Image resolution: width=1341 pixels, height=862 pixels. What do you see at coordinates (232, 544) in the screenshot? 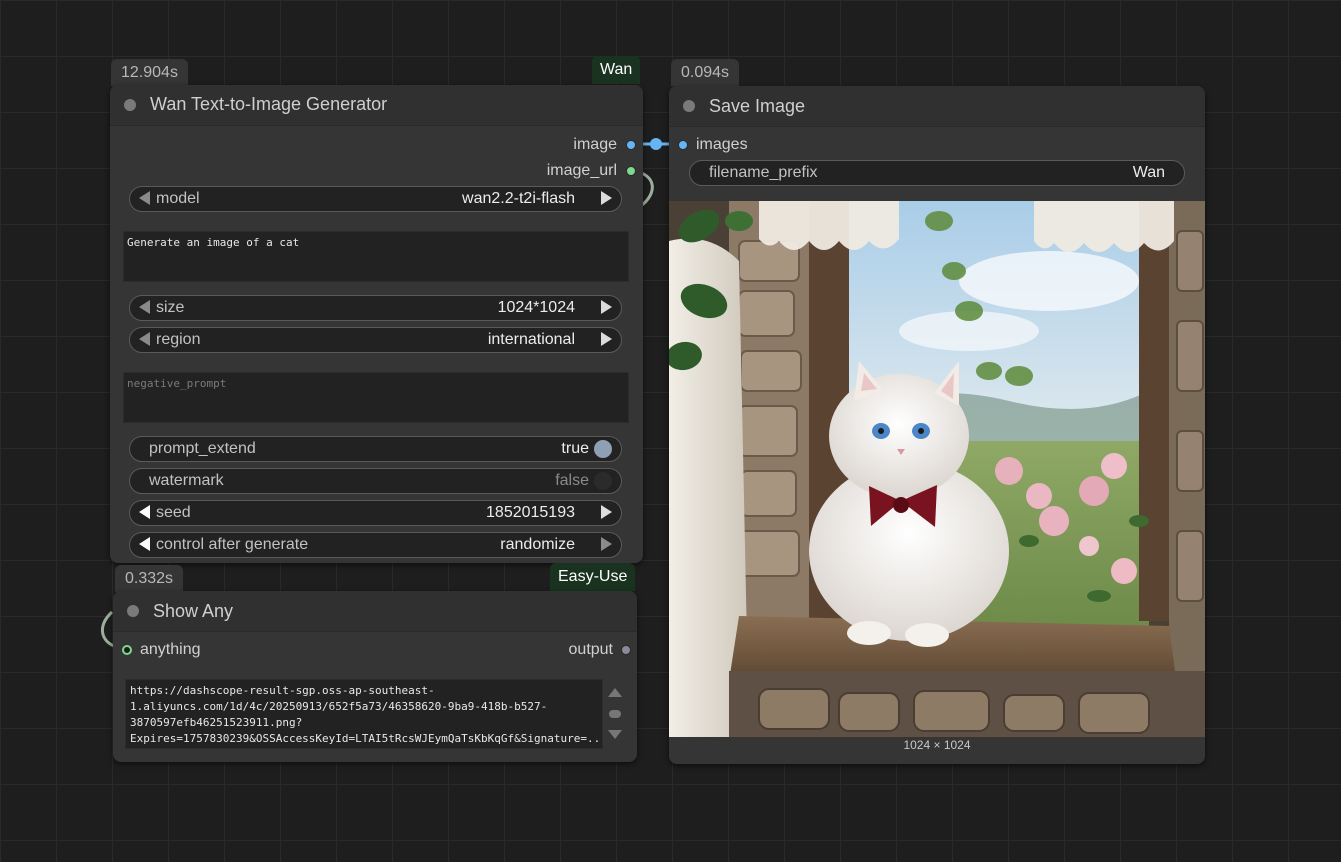
I see `control-after-generate-label: control after generate` at bounding box center [232, 544].